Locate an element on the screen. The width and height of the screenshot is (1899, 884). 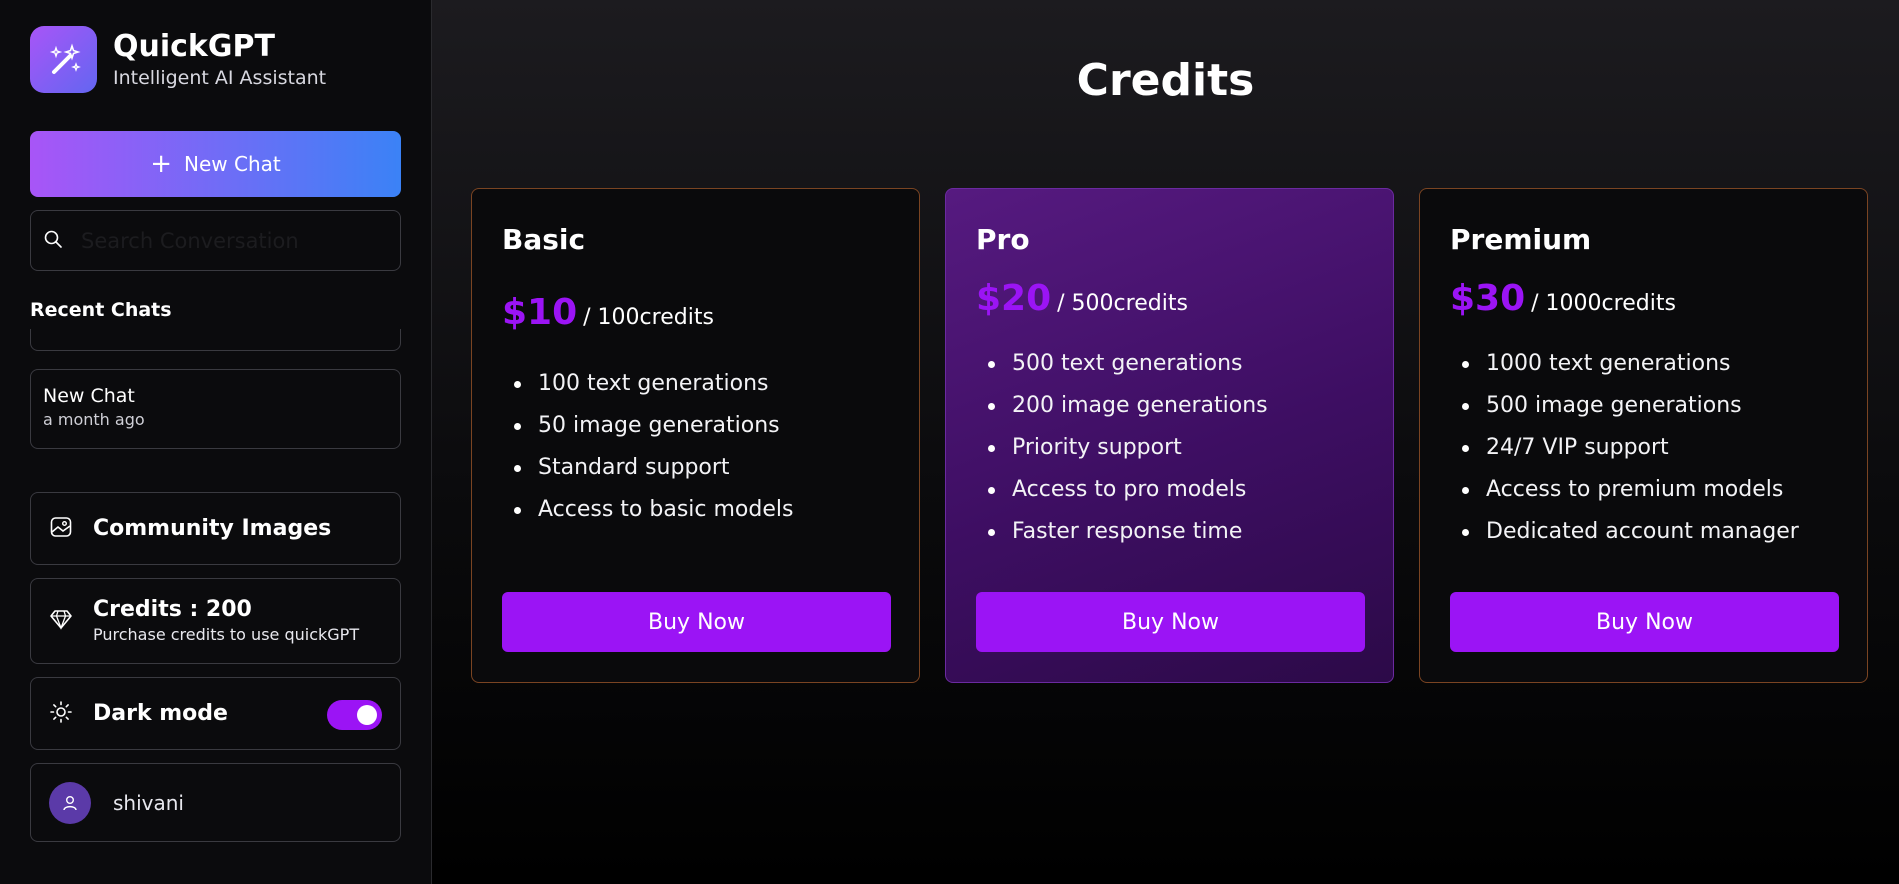
feature-item: Access to basic models is located at coordinates (695, 510).